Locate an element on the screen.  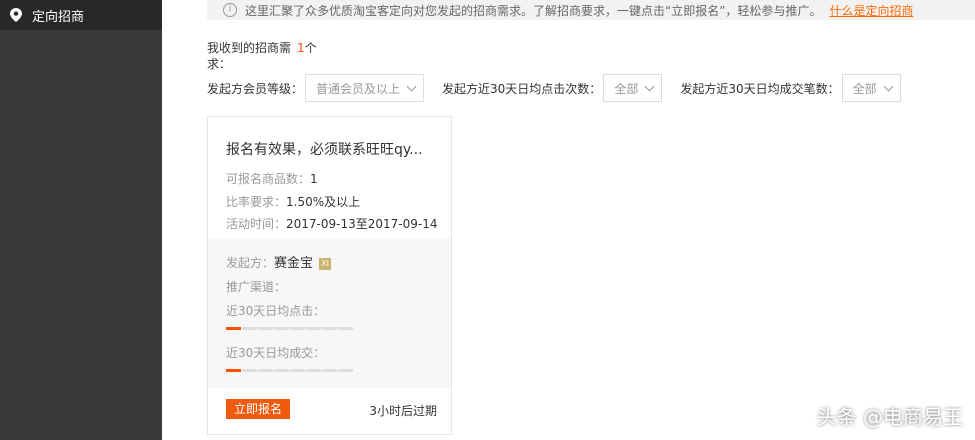
level-filter-label: 发起方会员等级： is located at coordinates (255, 88).